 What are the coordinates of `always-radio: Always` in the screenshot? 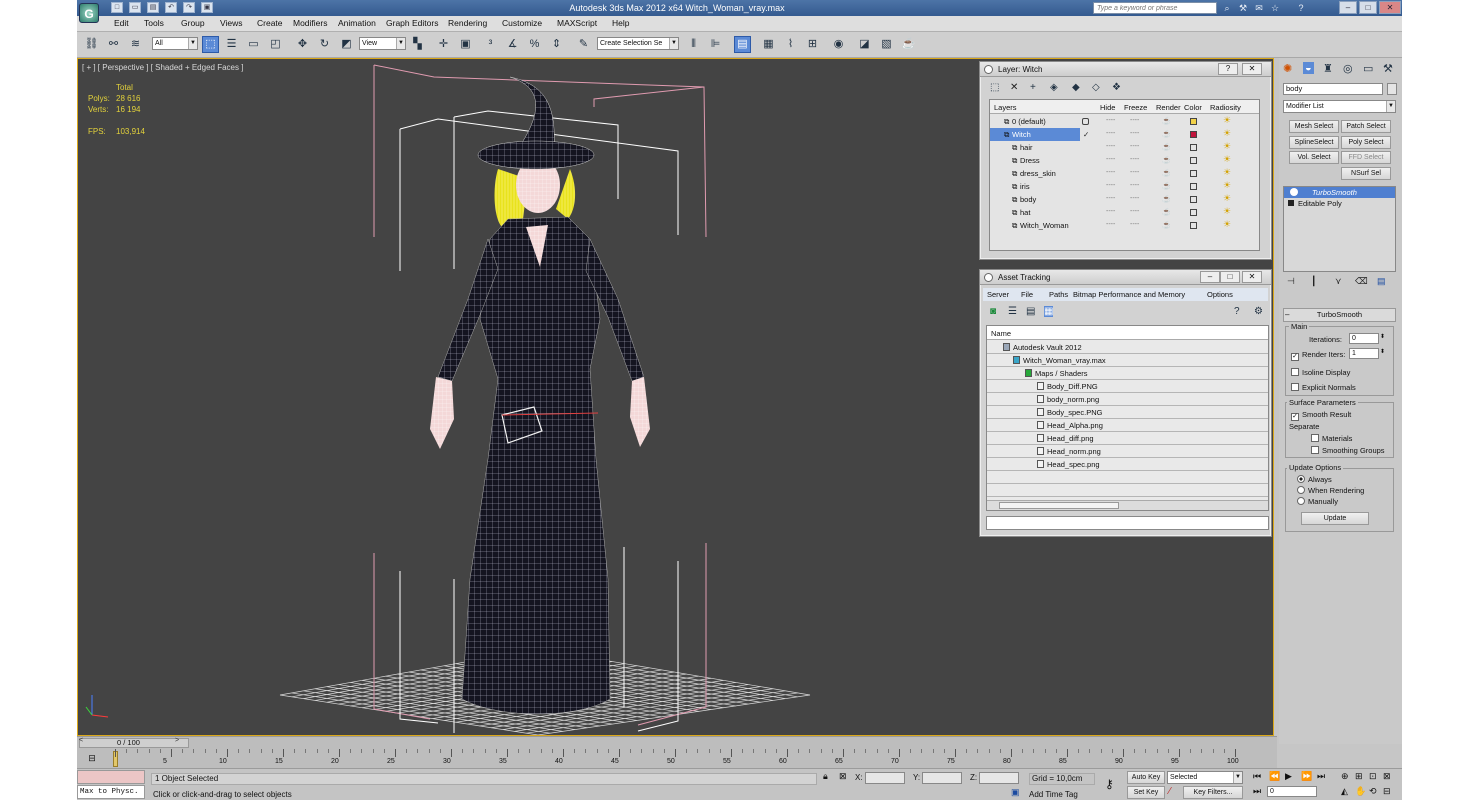 It's located at (1314, 479).